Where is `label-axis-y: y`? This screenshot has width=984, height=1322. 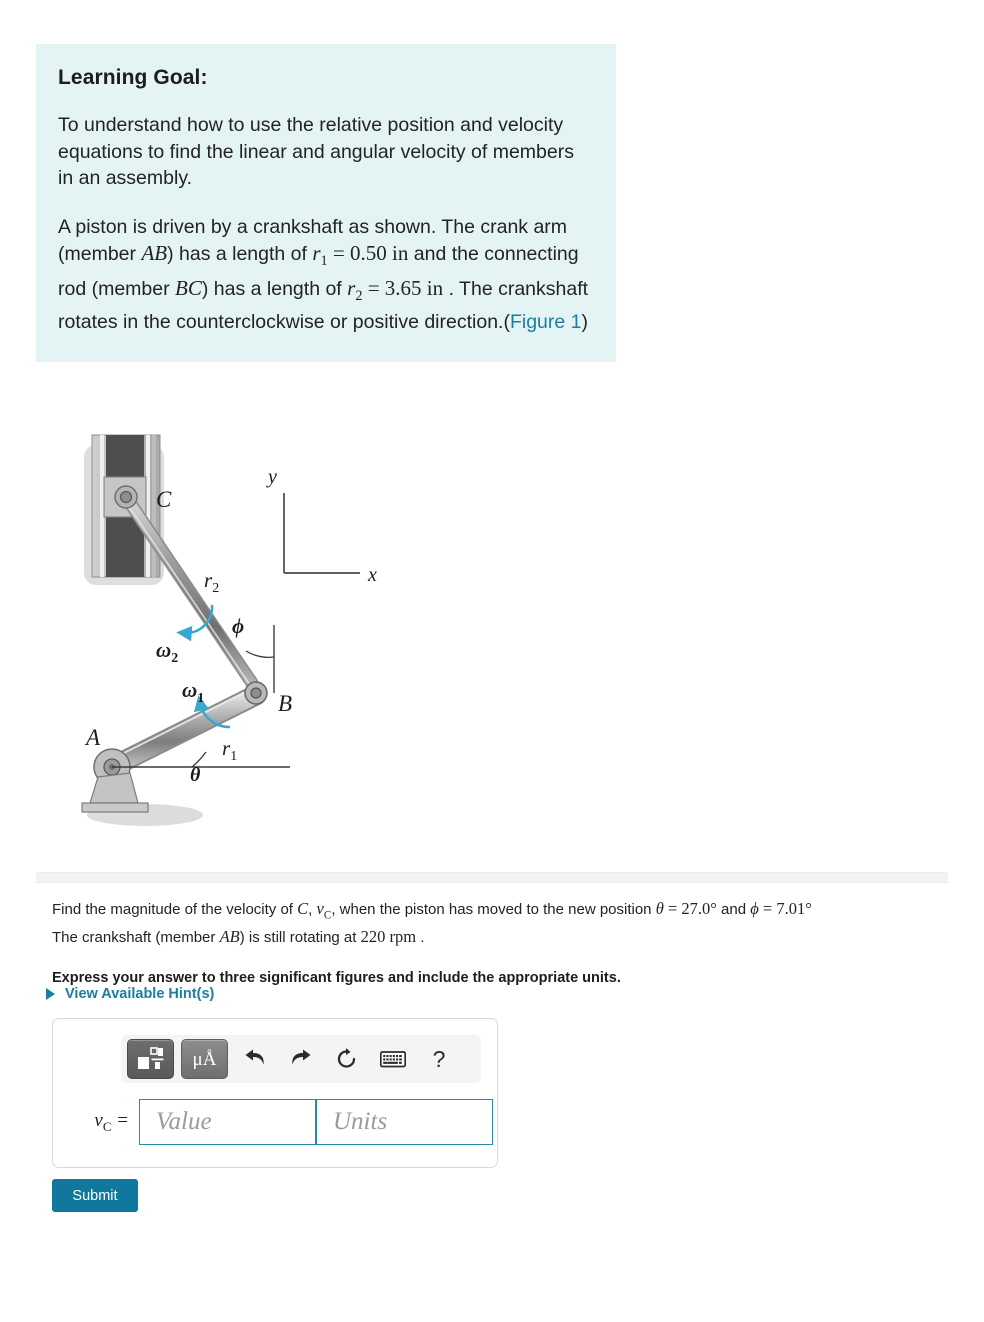 label-axis-y: y is located at coordinates (271, 477).